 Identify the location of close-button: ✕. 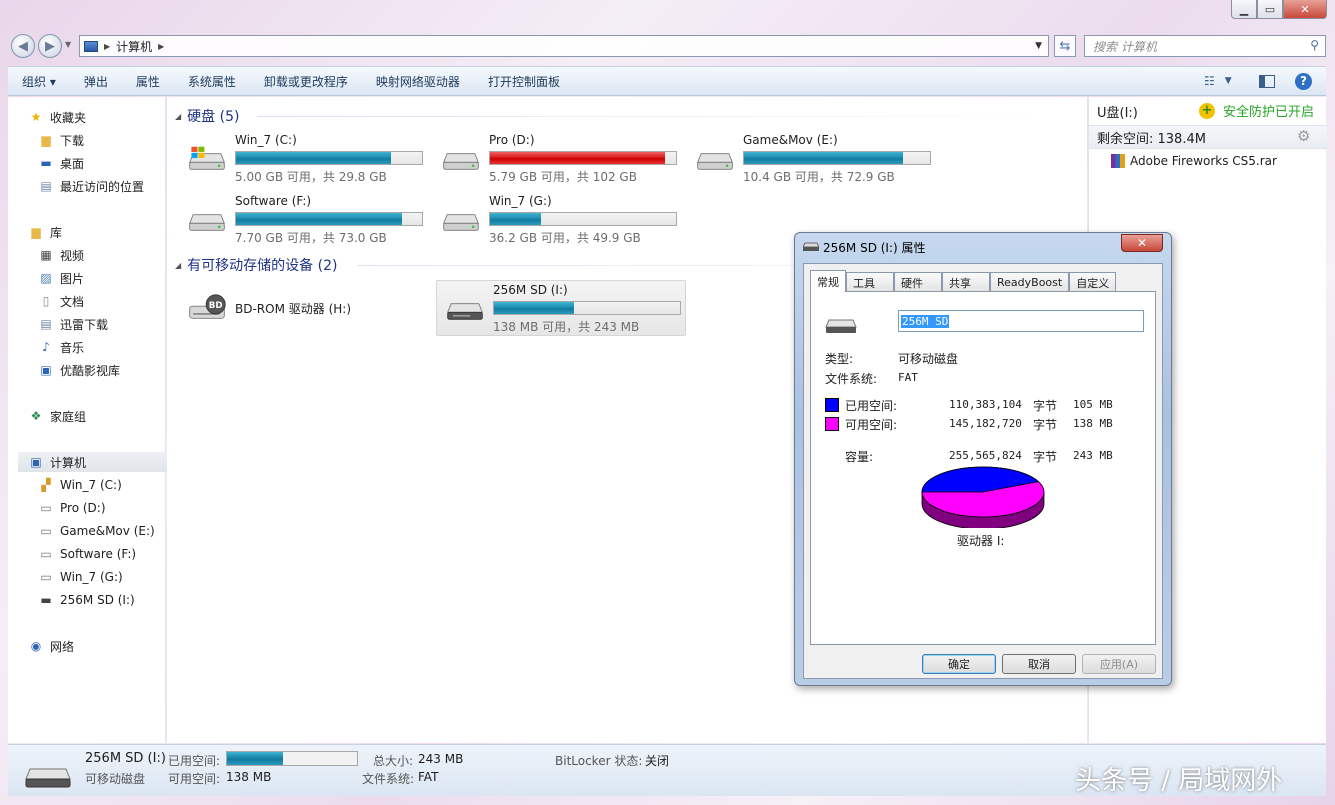
(1305, 9).